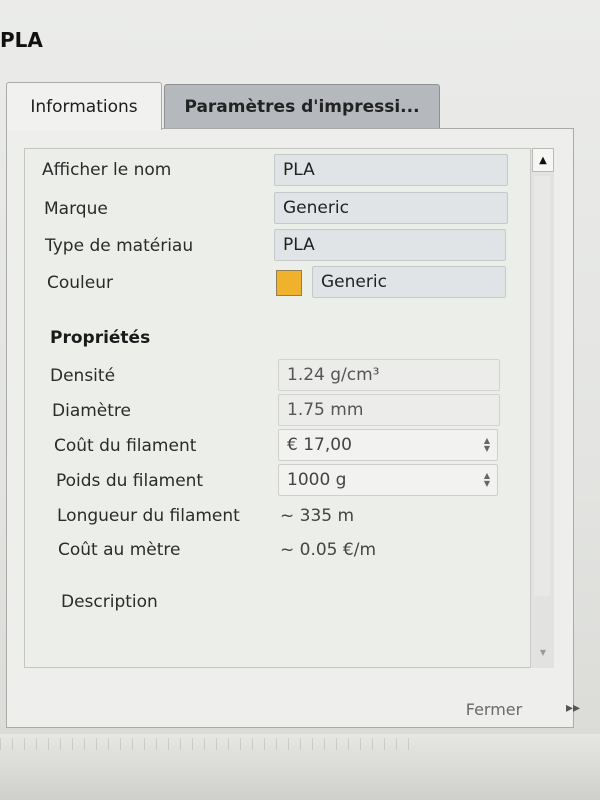  What do you see at coordinates (289, 283) in the screenshot?
I see `color-swatch` at bounding box center [289, 283].